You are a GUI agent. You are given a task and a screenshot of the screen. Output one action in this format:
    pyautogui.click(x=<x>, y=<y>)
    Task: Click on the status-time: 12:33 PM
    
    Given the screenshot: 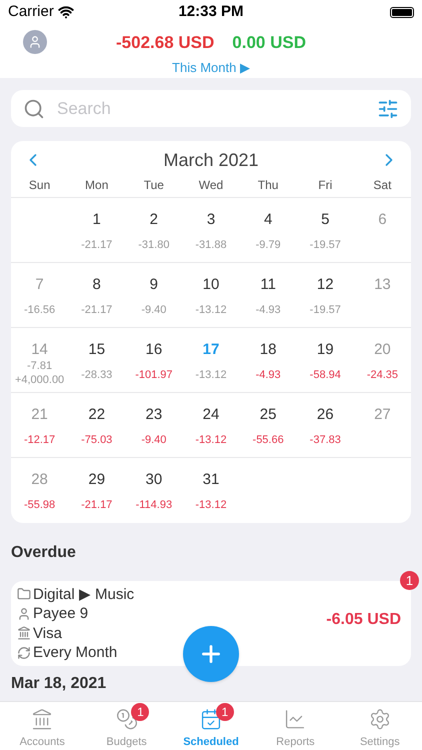 What is the action you would take?
    pyautogui.click(x=211, y=12)
    